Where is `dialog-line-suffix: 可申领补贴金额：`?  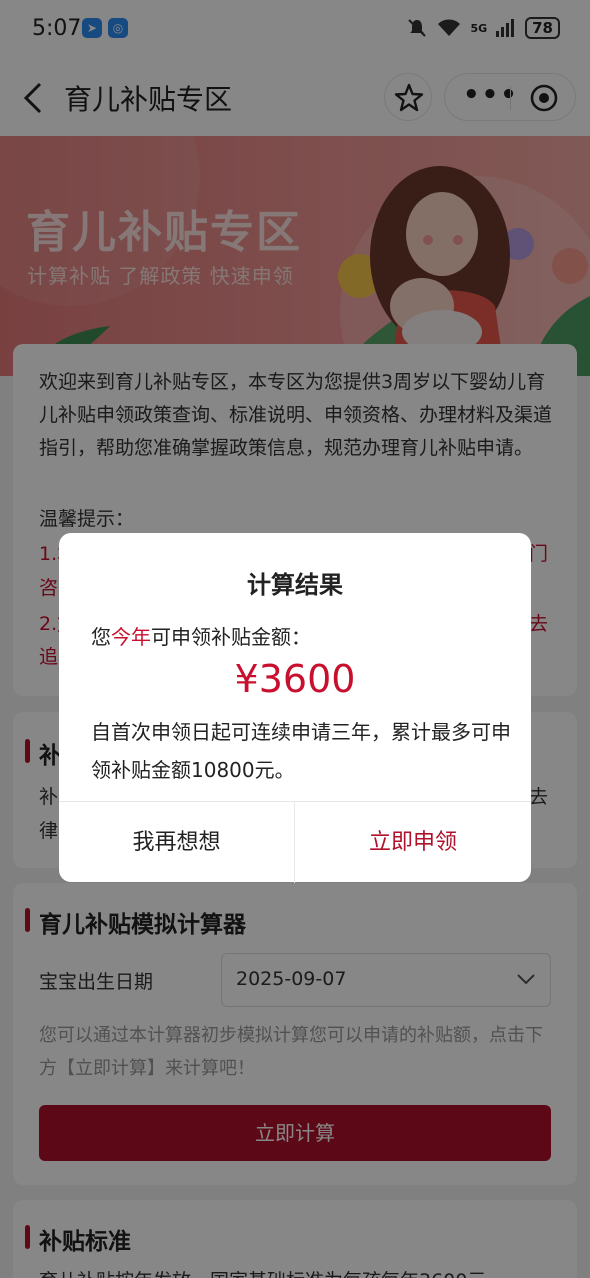 dialog-line-suffix: 可申领补贴金额： is located at coordinates (231, 637).